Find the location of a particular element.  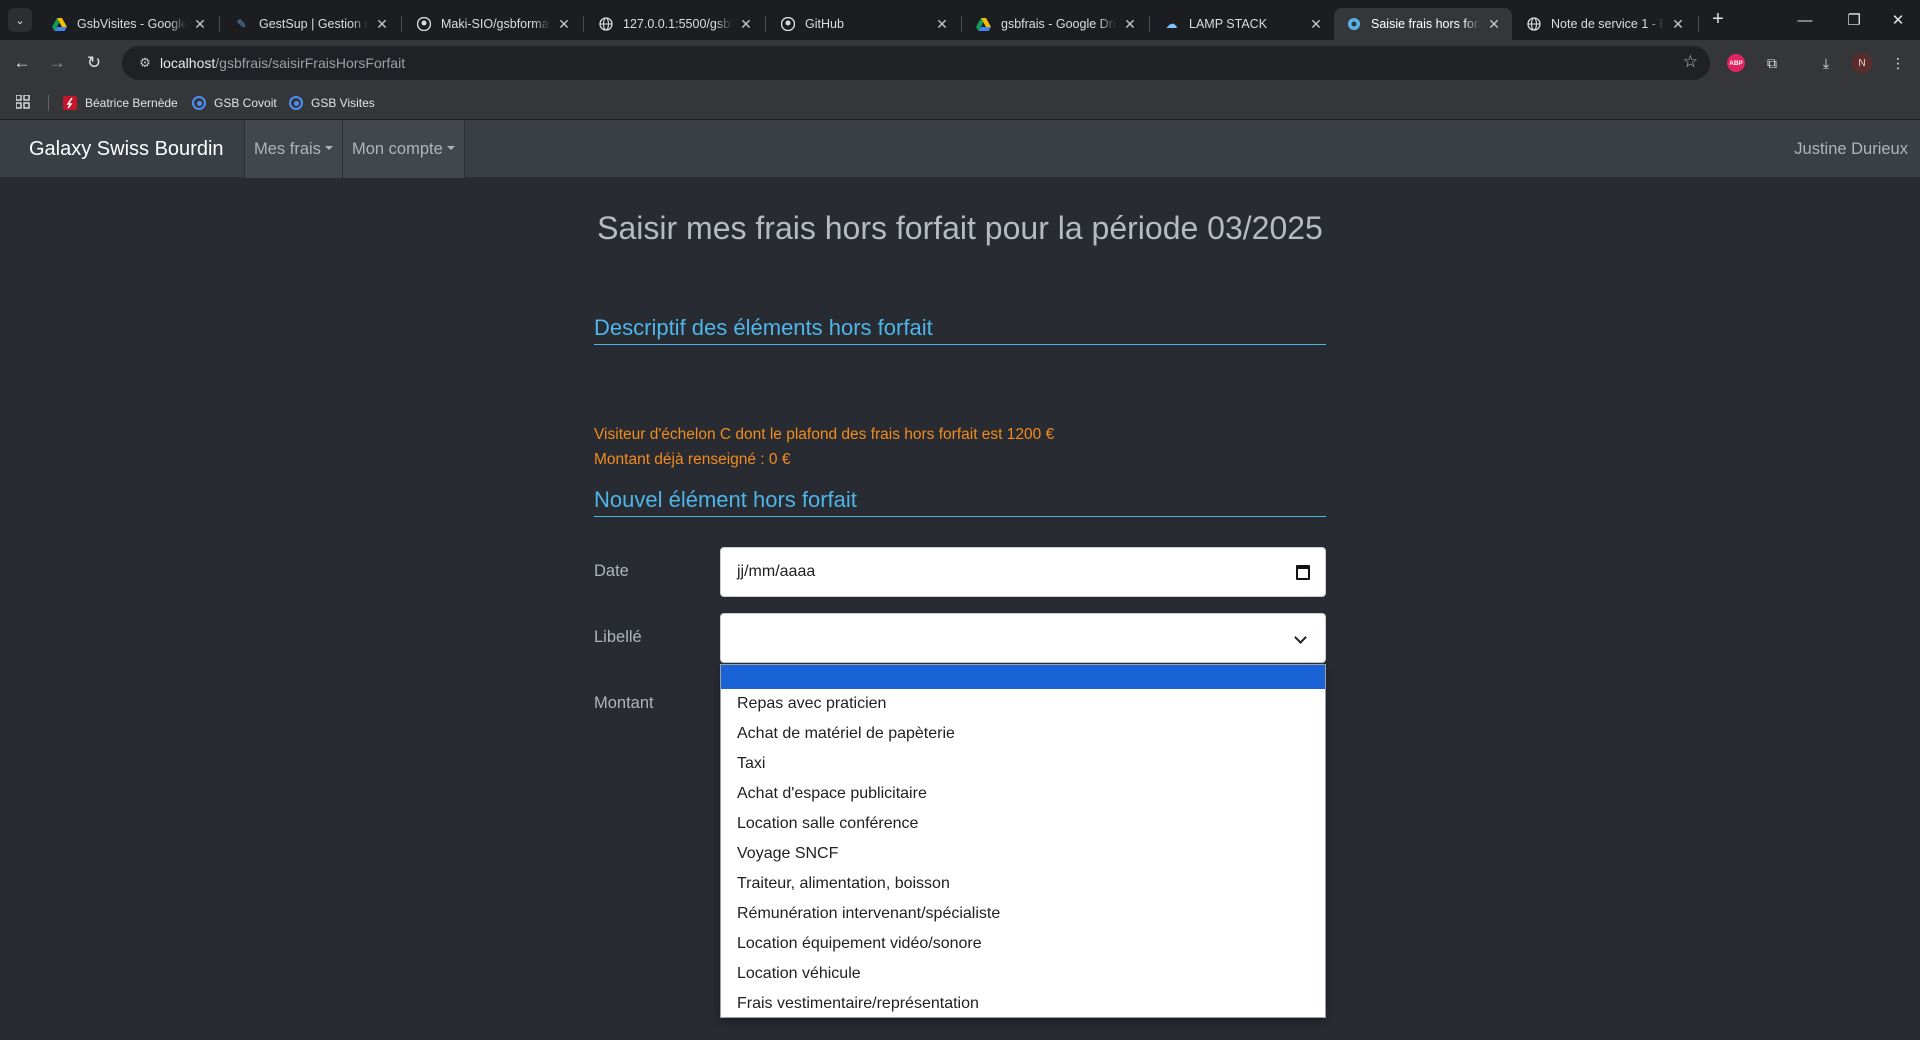

plus-icon: + is located at coordinates (1718, 19).